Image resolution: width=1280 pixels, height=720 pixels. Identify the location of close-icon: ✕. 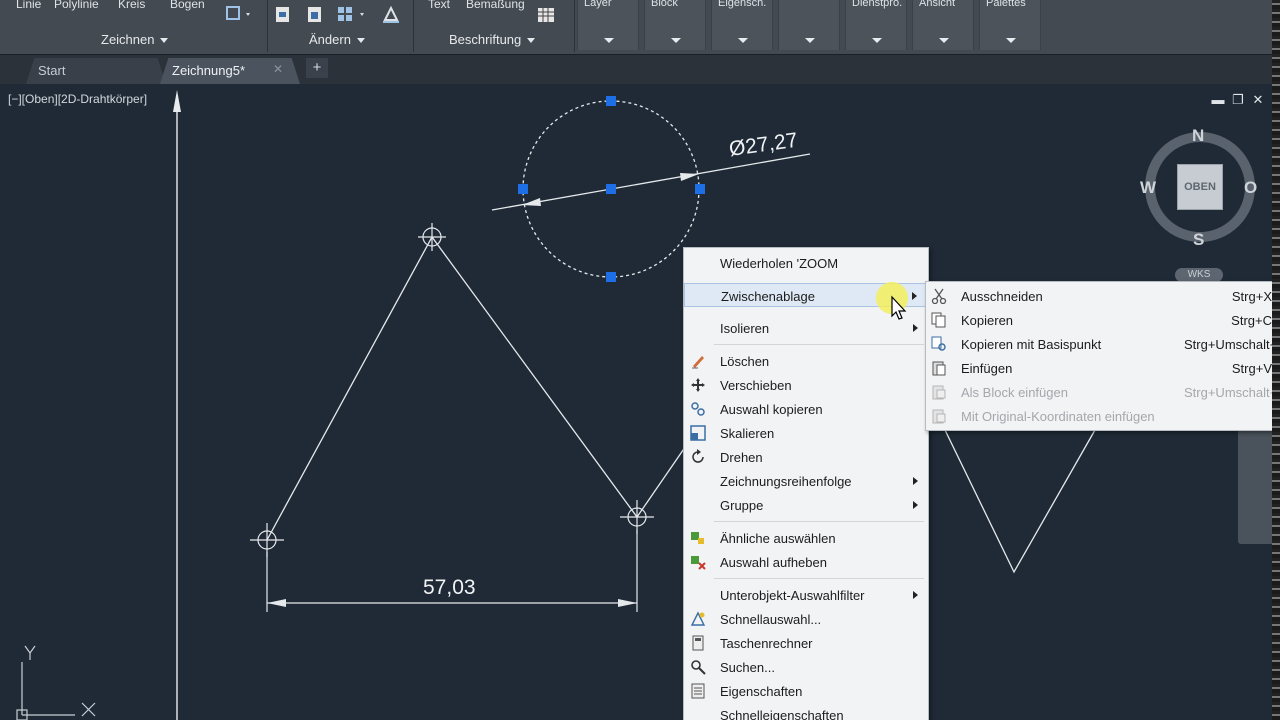
(1258, 100).